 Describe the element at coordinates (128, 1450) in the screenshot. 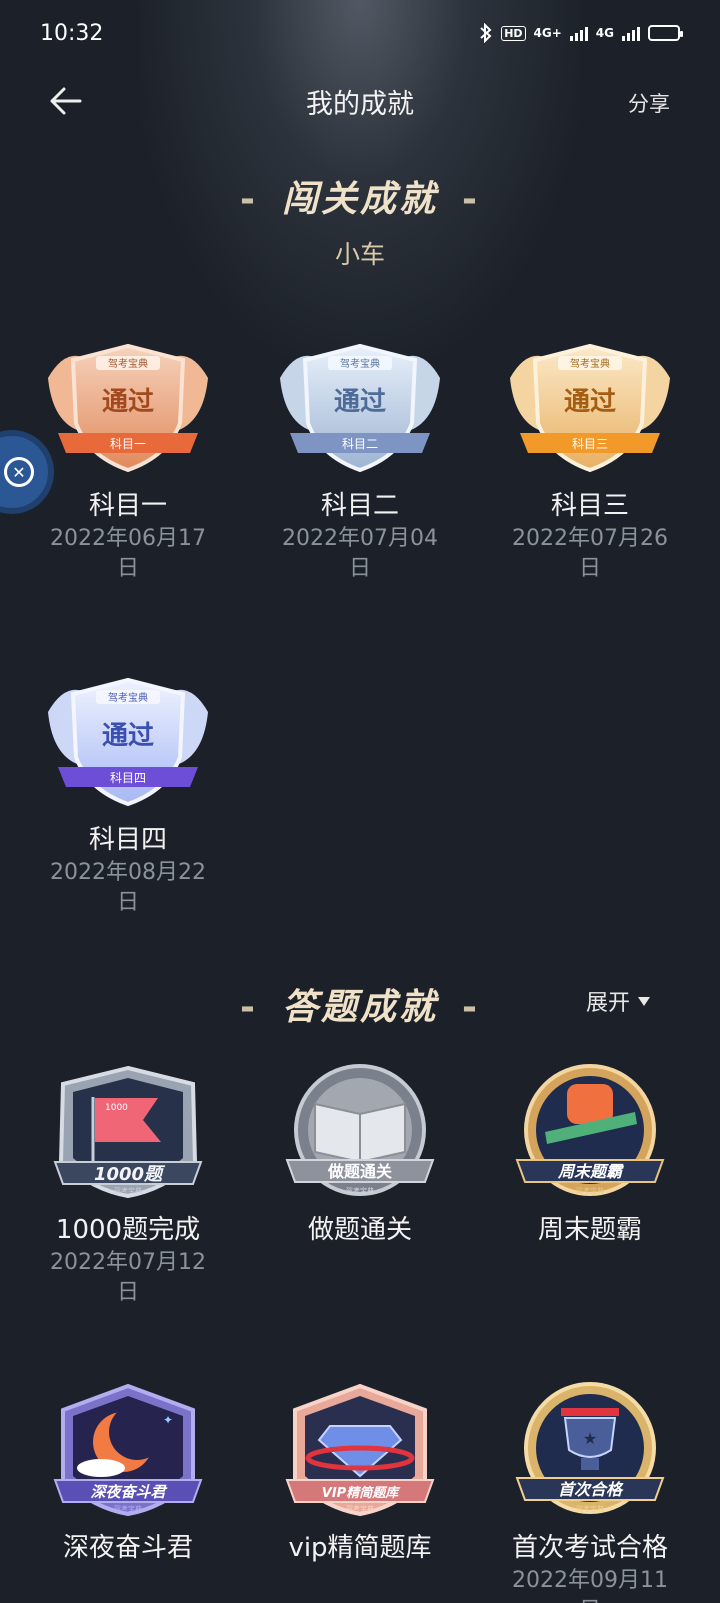

I see `moon-icon: ✦ 深夜奋斗君 驾考宝典` at that location.